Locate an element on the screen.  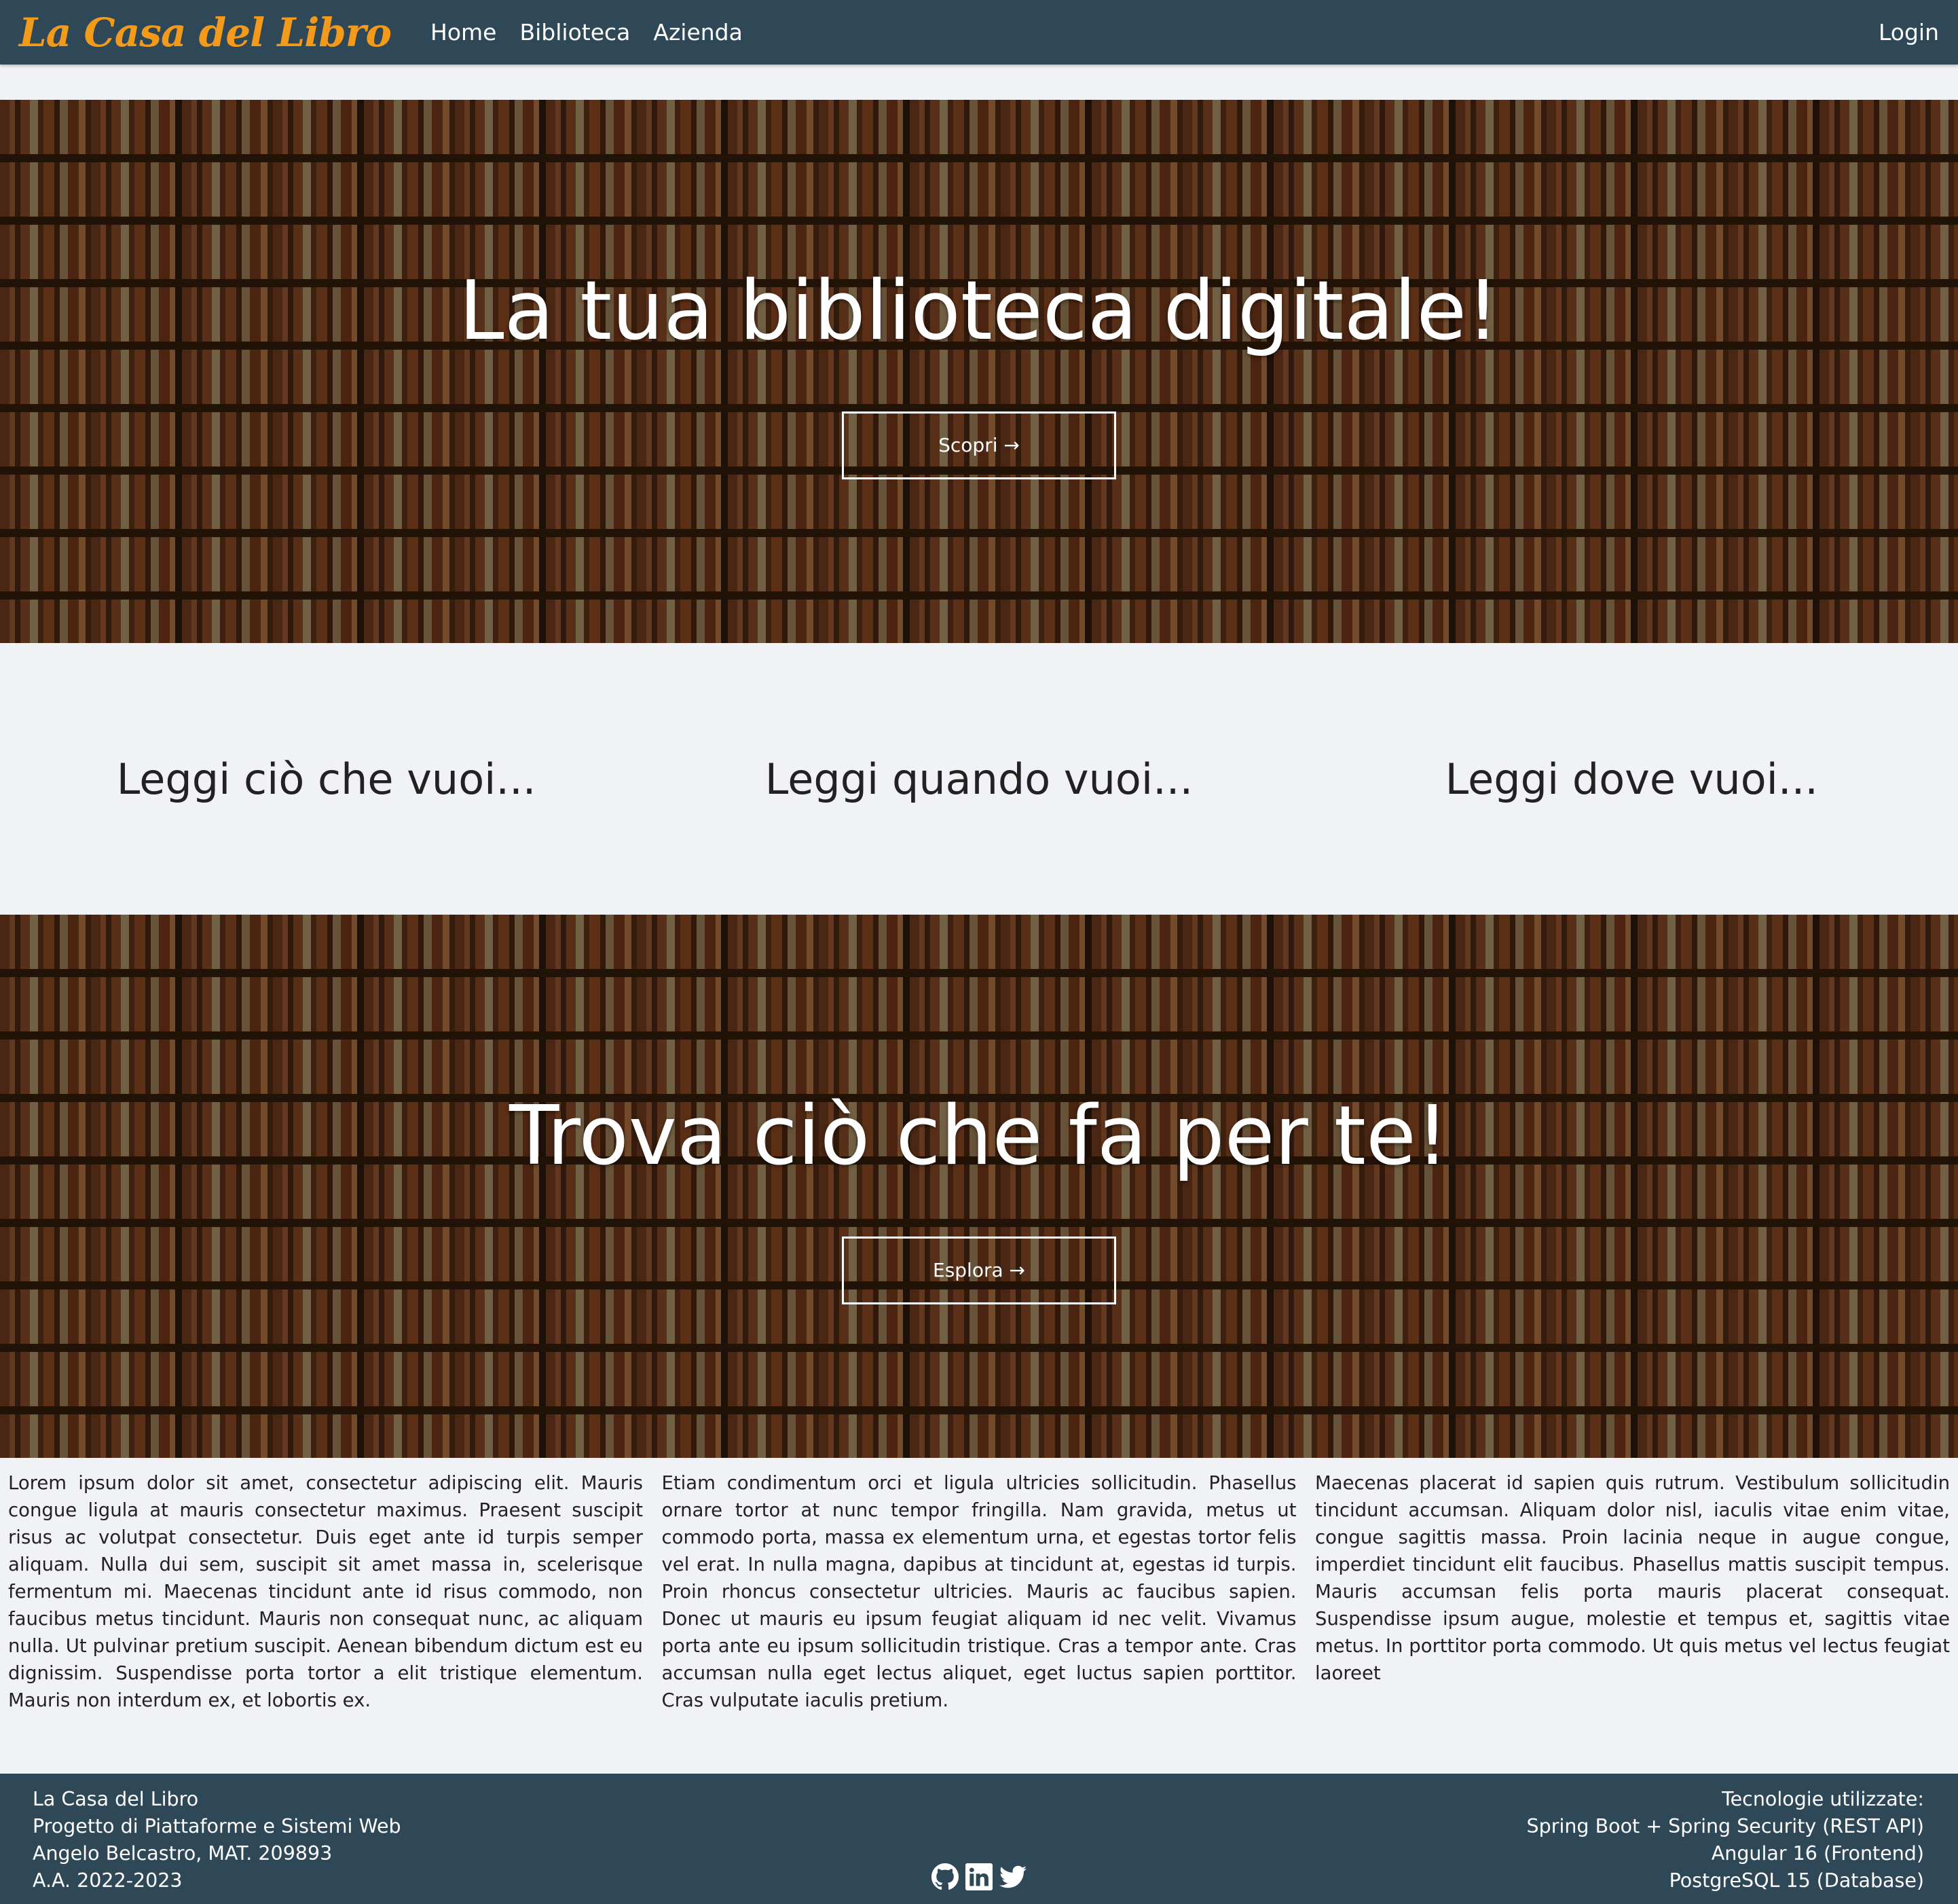
github-icon is located at coordinates (945, 1876).